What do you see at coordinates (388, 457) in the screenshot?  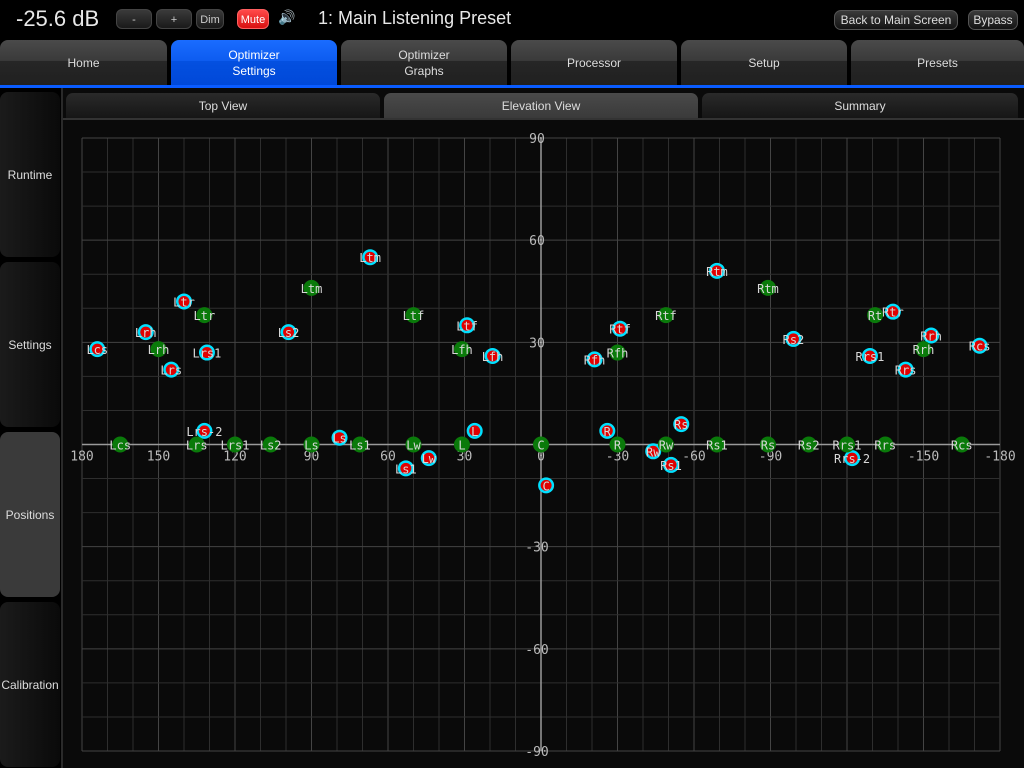 I see `x-tick-label: 60` at bounding box center [388, 457].